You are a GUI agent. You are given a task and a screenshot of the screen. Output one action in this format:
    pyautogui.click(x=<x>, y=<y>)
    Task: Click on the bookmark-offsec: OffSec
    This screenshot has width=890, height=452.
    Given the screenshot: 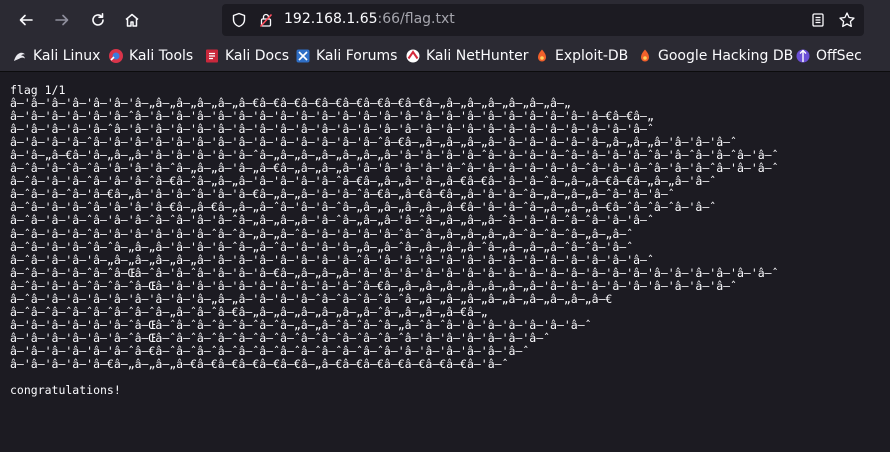 What is the action you would take?
    pyautogui.click(x=828, y=56)
    